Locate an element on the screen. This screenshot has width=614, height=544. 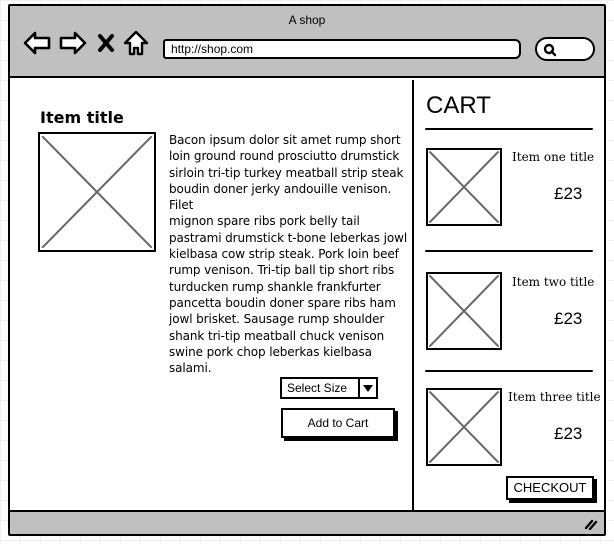
product-image-placeholder is located at coordinates (97, 192).